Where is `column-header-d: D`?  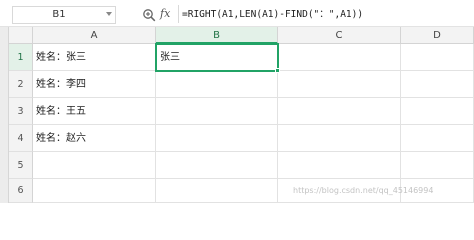
column-header-d: D is located at coordinates (437, 35).